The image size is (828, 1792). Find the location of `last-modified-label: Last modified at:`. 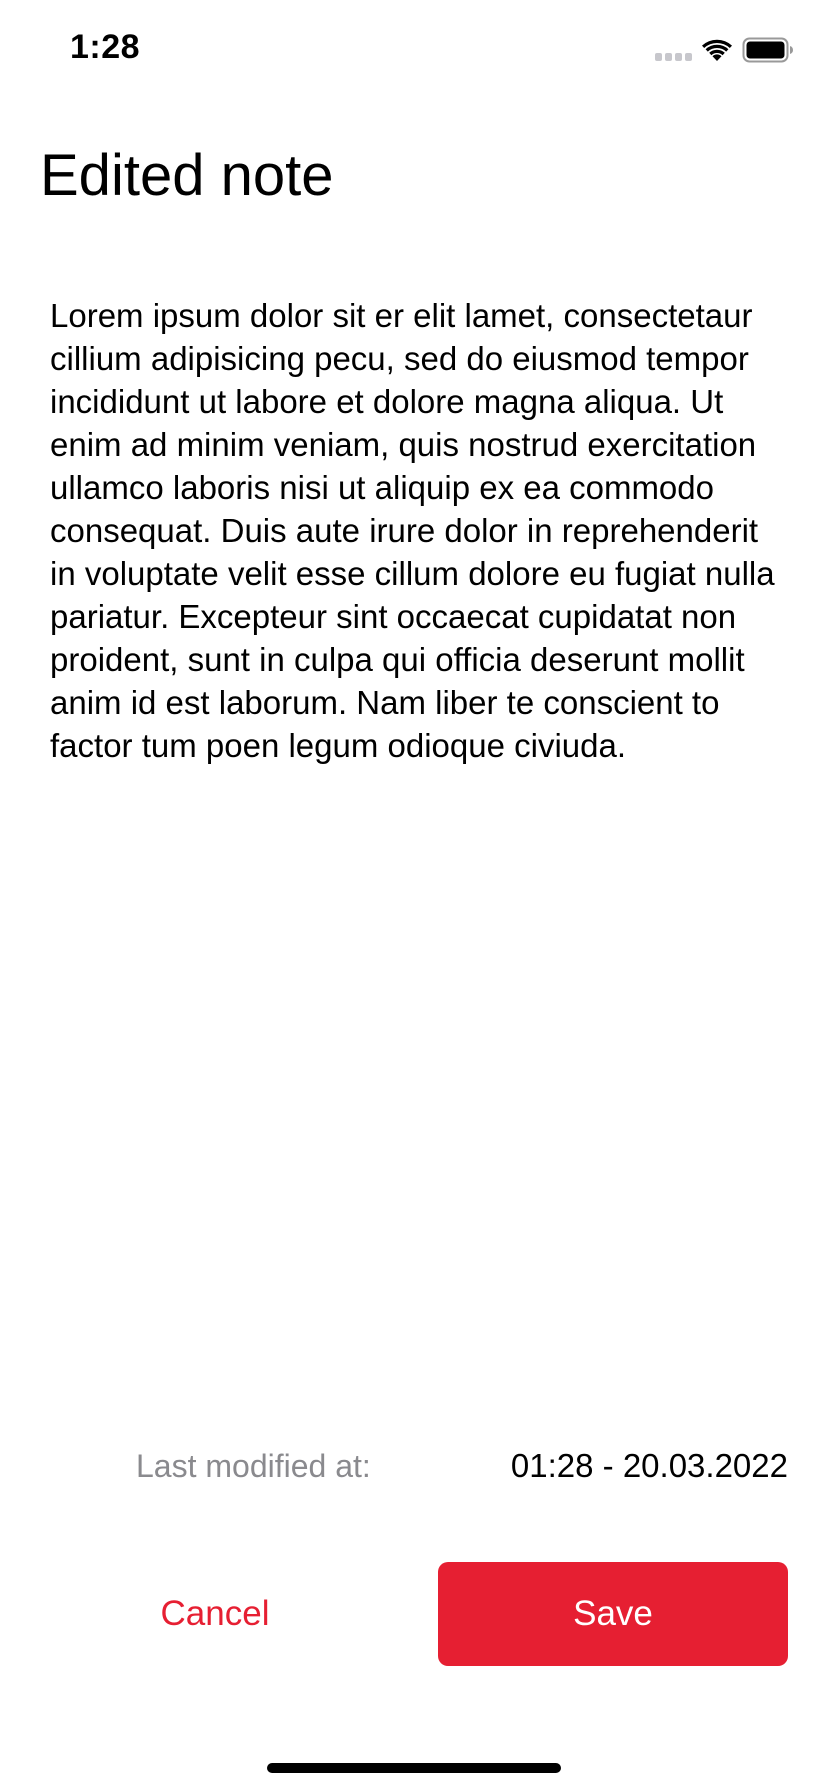

last-modified-label: Last modified at: is located at coordinates (253, 1466).